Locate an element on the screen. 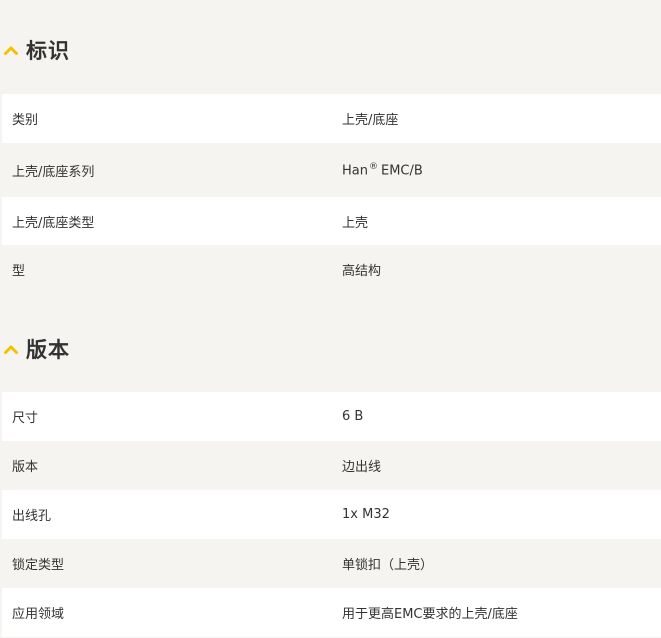  spec-label: 尺寸 is located at coordinates (25, 418).